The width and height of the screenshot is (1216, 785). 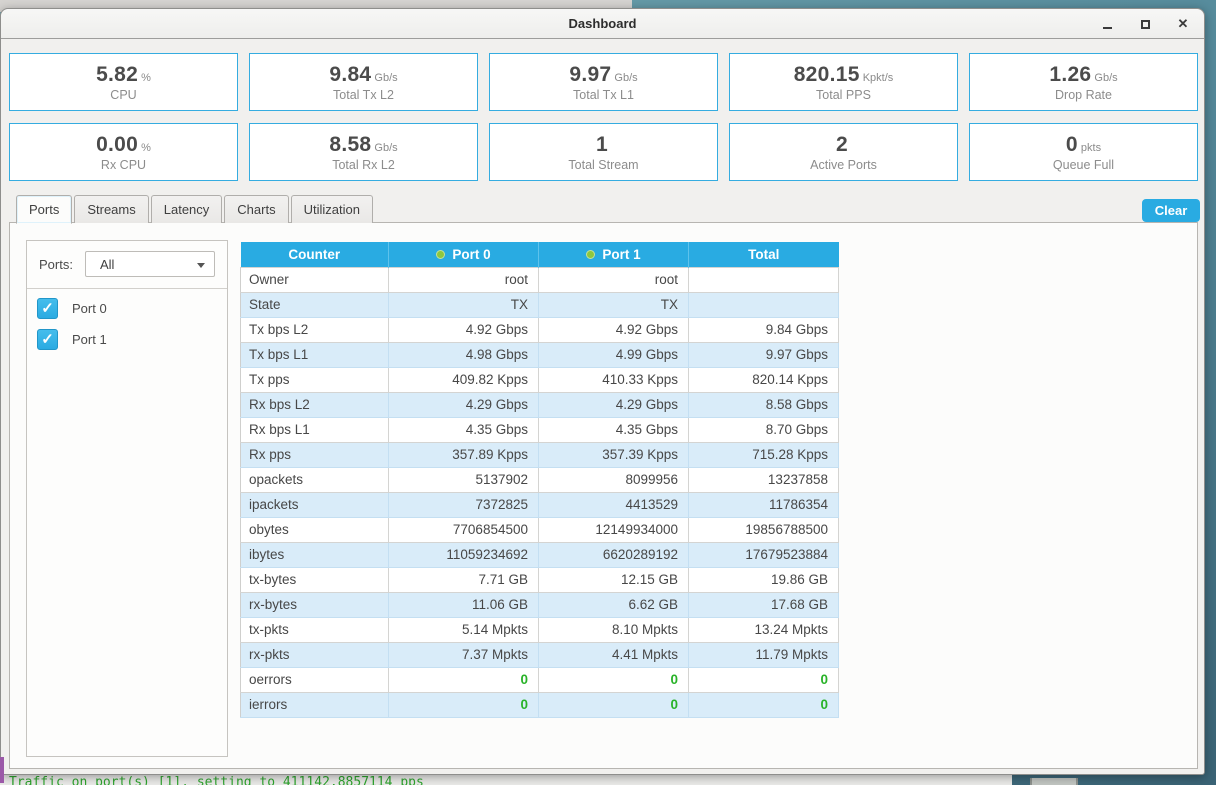 I want to click on stat-card: 5.82 % CPU, so click(x=123, y=82).